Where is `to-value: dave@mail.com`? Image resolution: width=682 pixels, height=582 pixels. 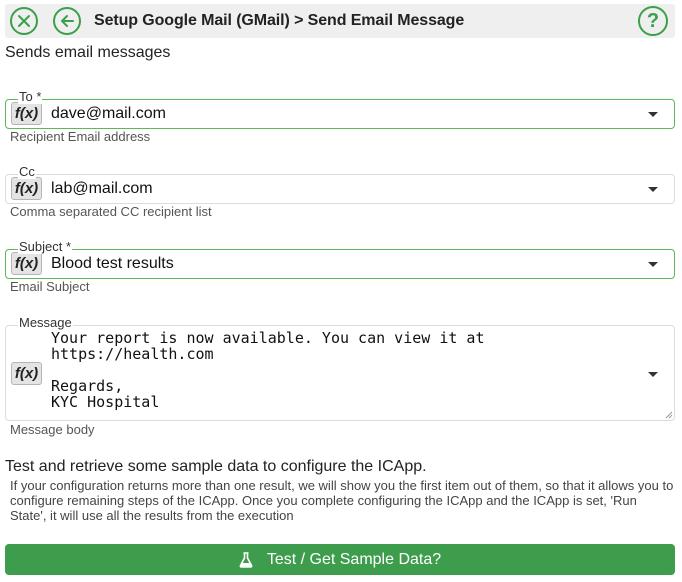
to-value: dave@mail.com is located at coordinates (108, 114).